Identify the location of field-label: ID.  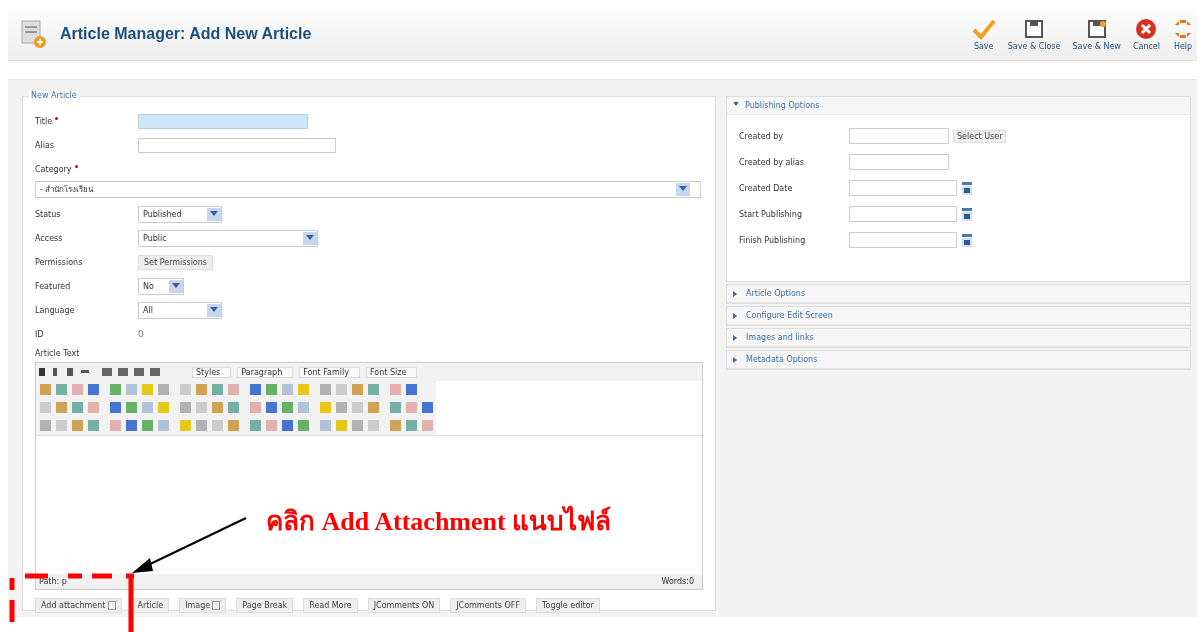
(40, 334).